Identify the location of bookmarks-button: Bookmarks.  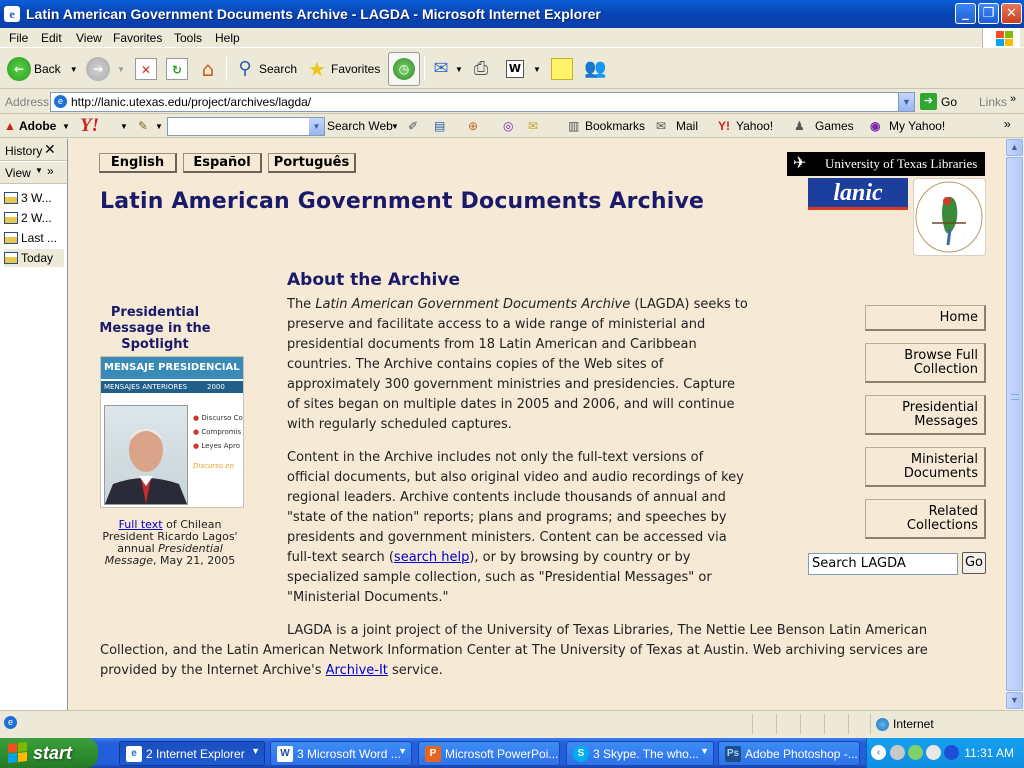
(615, 126).